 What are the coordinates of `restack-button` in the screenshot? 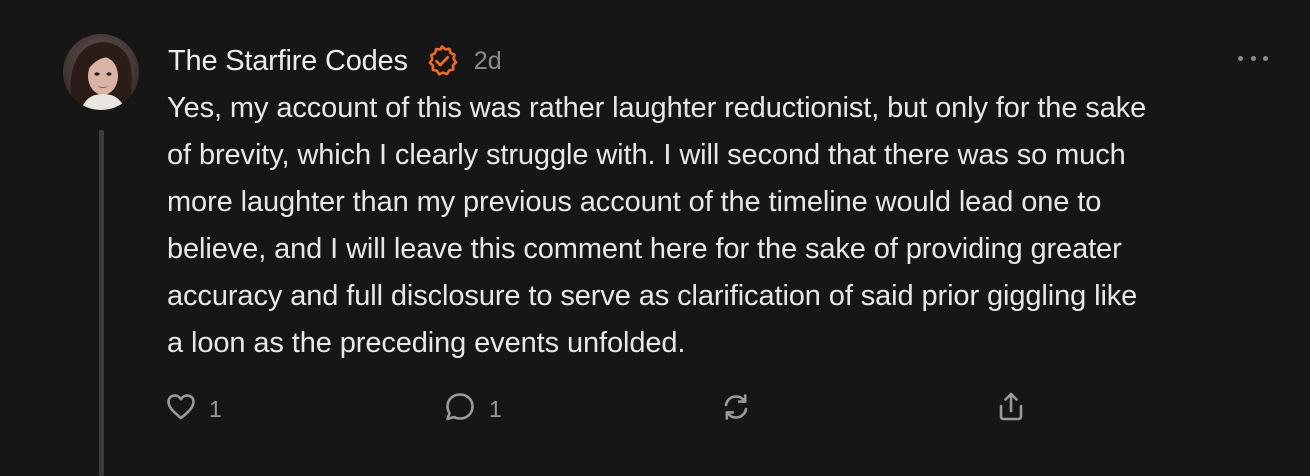 It's located at (736, 409).